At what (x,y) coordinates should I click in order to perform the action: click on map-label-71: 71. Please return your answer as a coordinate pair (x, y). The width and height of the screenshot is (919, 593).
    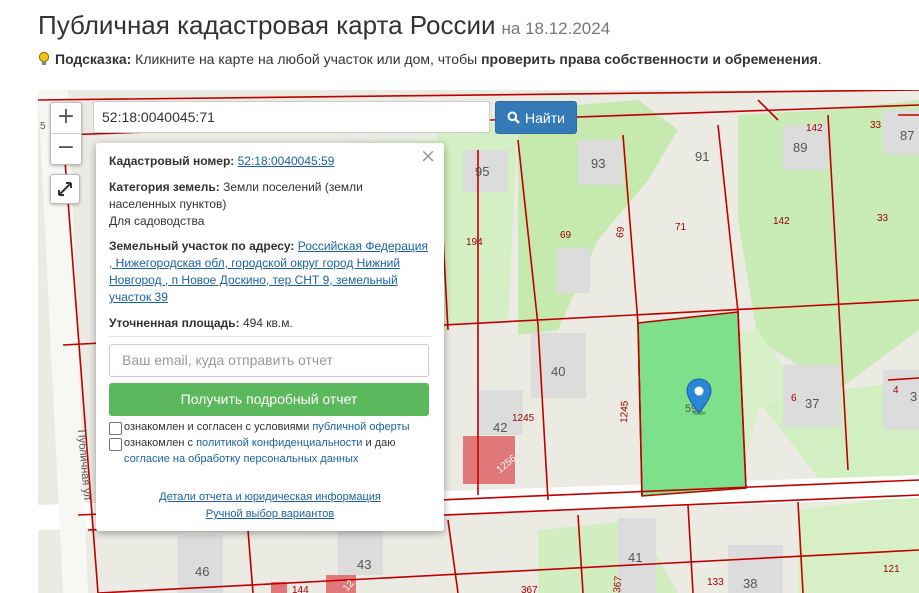
    Looking at the image, I should click on (681, 227).